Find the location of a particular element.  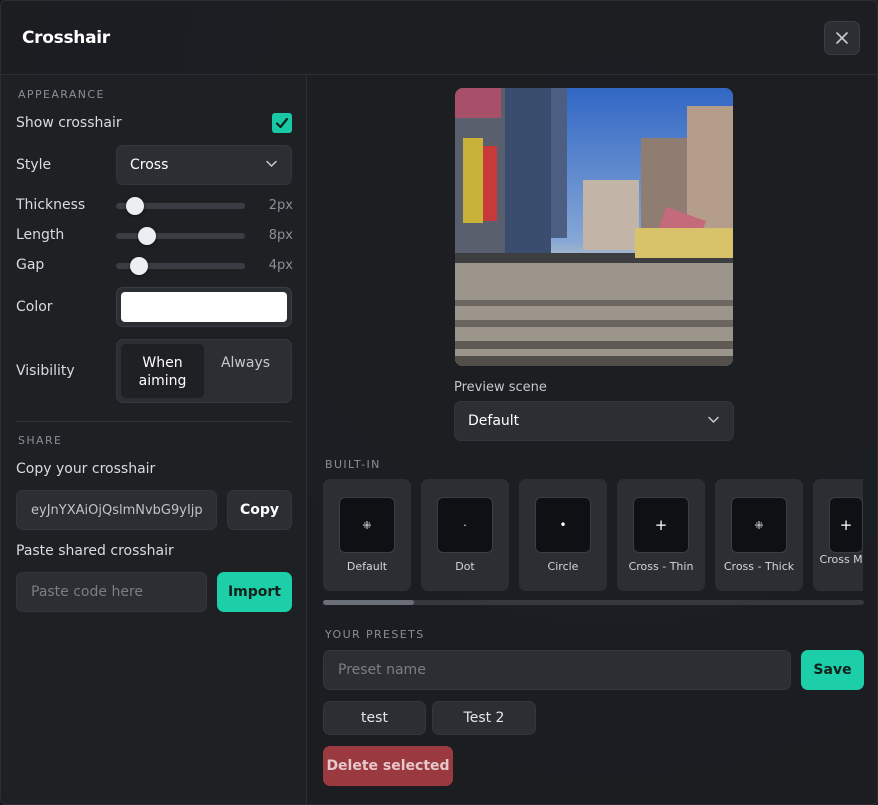

builtin-preset-label: Default is located at coordinates (367, 566).